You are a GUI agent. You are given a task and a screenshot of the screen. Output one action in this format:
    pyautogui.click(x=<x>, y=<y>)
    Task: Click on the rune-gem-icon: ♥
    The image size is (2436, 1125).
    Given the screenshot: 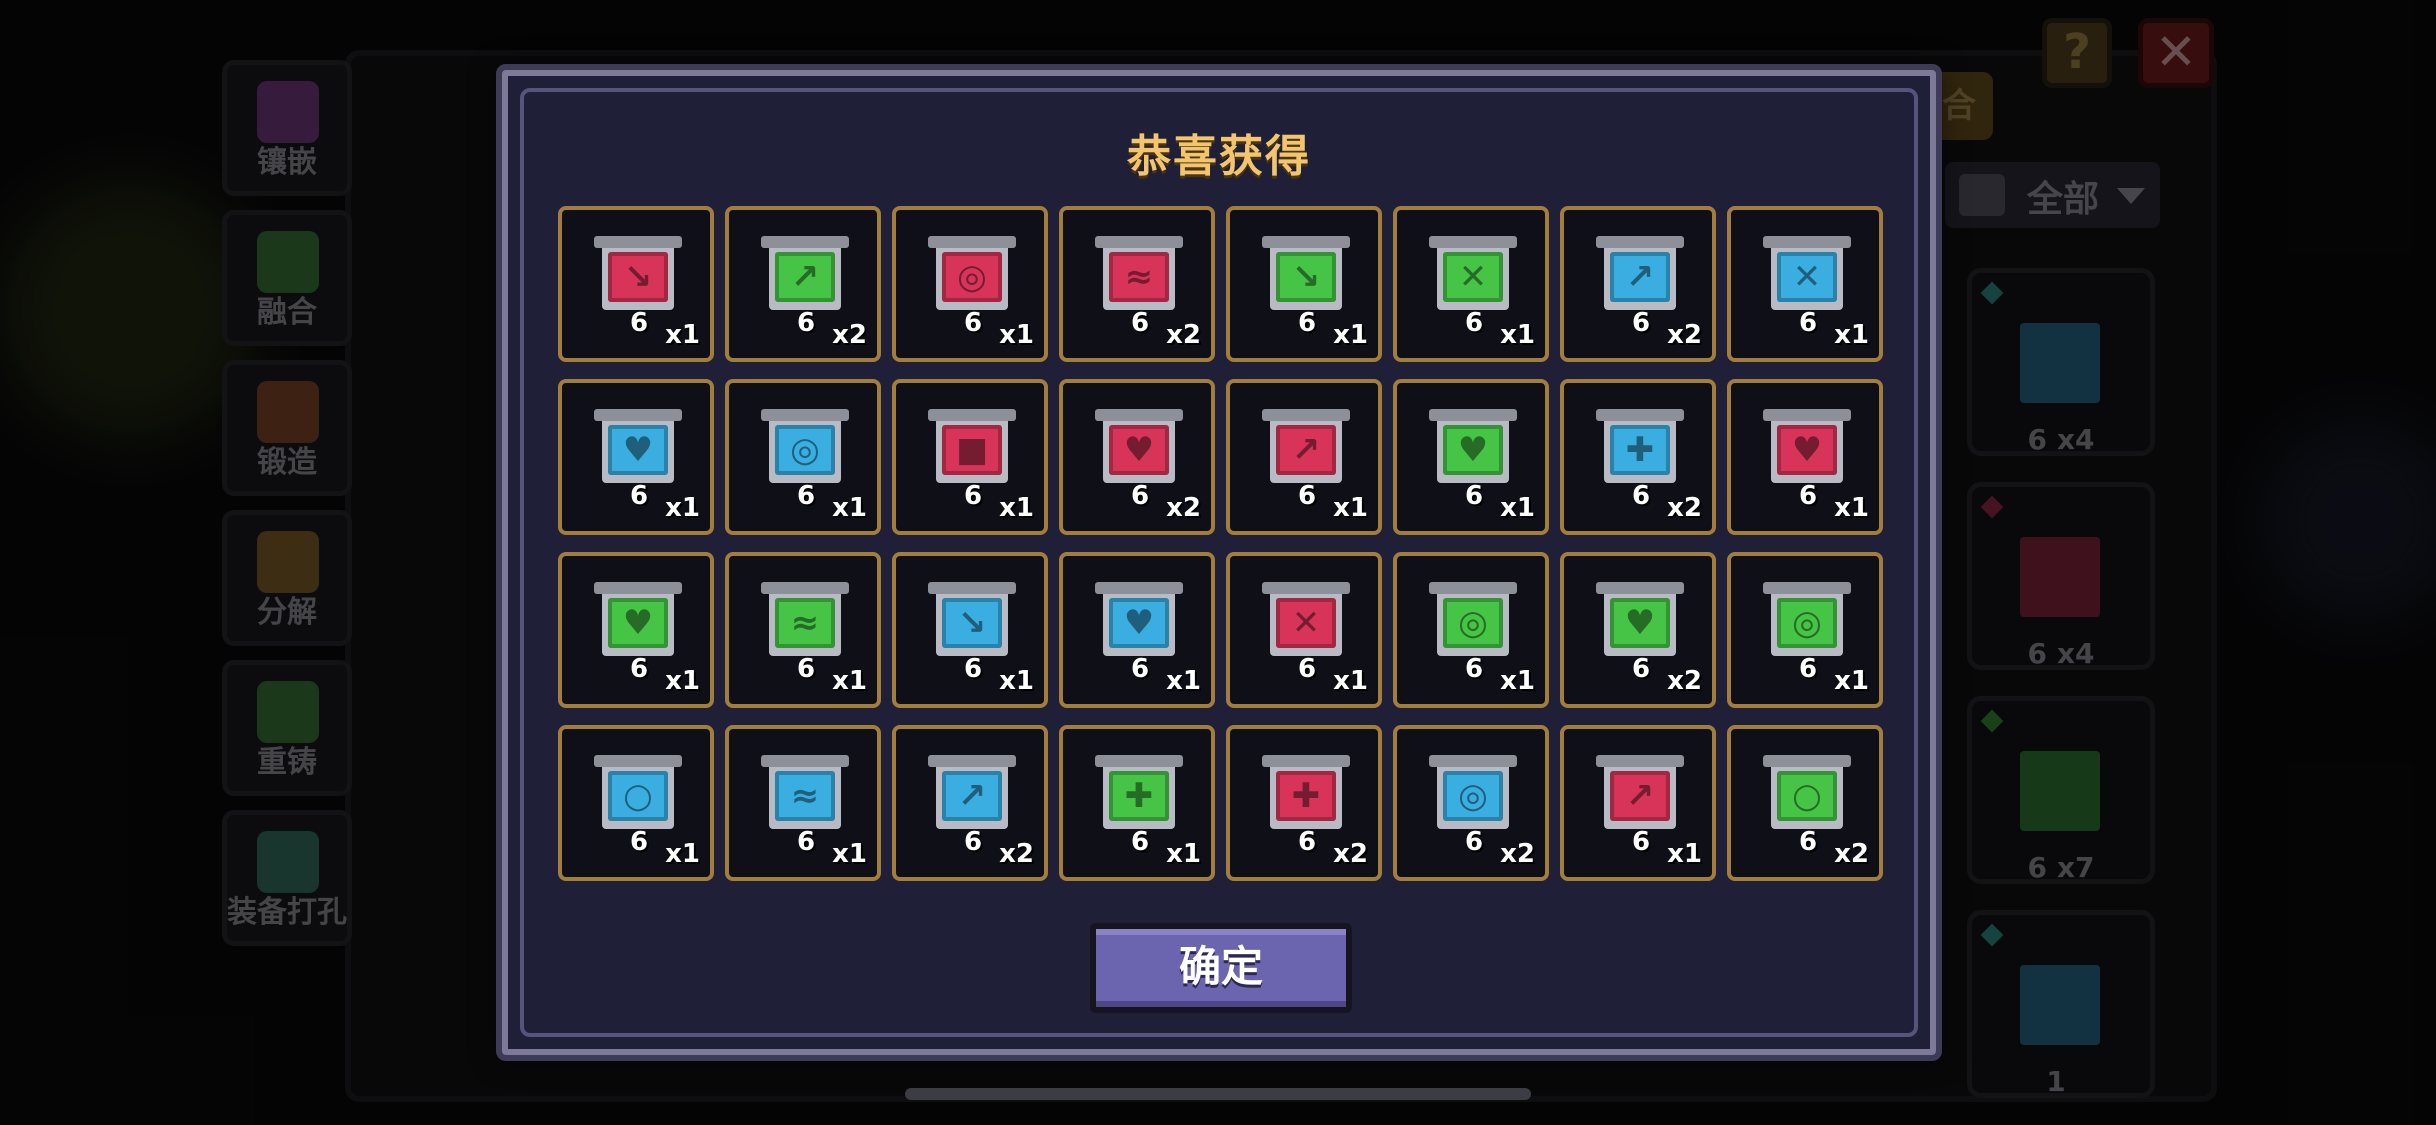 What is the action you would take?
    pyautogui.click(x=638, y=450)
    